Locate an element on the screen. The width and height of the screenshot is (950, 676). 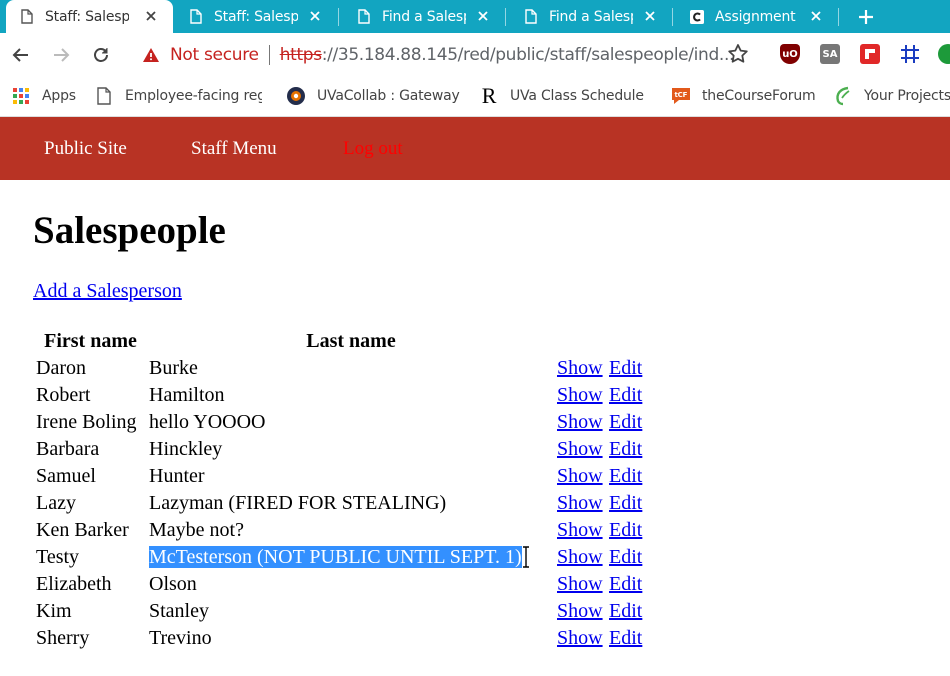
bookmark-label: theCourseForum is located at coordinates (759, 96).